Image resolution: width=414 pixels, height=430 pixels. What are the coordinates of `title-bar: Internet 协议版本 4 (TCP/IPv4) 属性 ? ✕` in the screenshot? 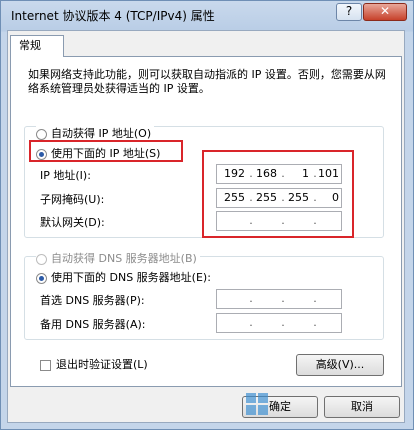 It's located at (207, 14).